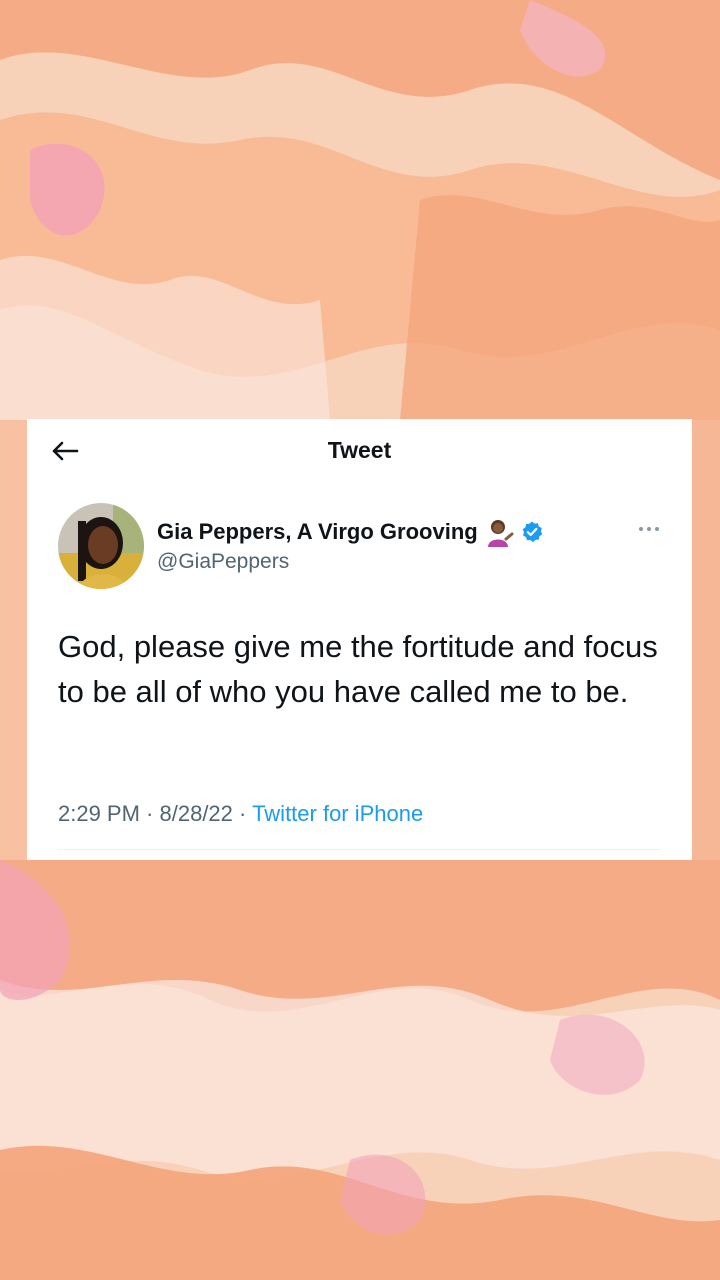  I want to click on page-title: Tweet, so click(359, 450).